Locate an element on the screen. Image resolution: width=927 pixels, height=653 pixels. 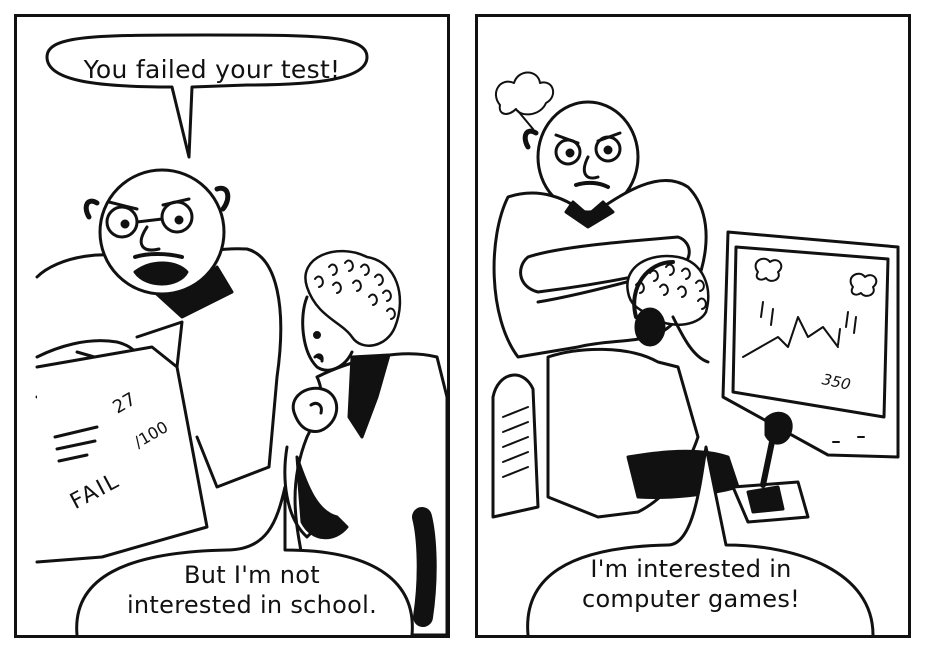
speech-line: You failed your test! is located at coordinates (212, 69).